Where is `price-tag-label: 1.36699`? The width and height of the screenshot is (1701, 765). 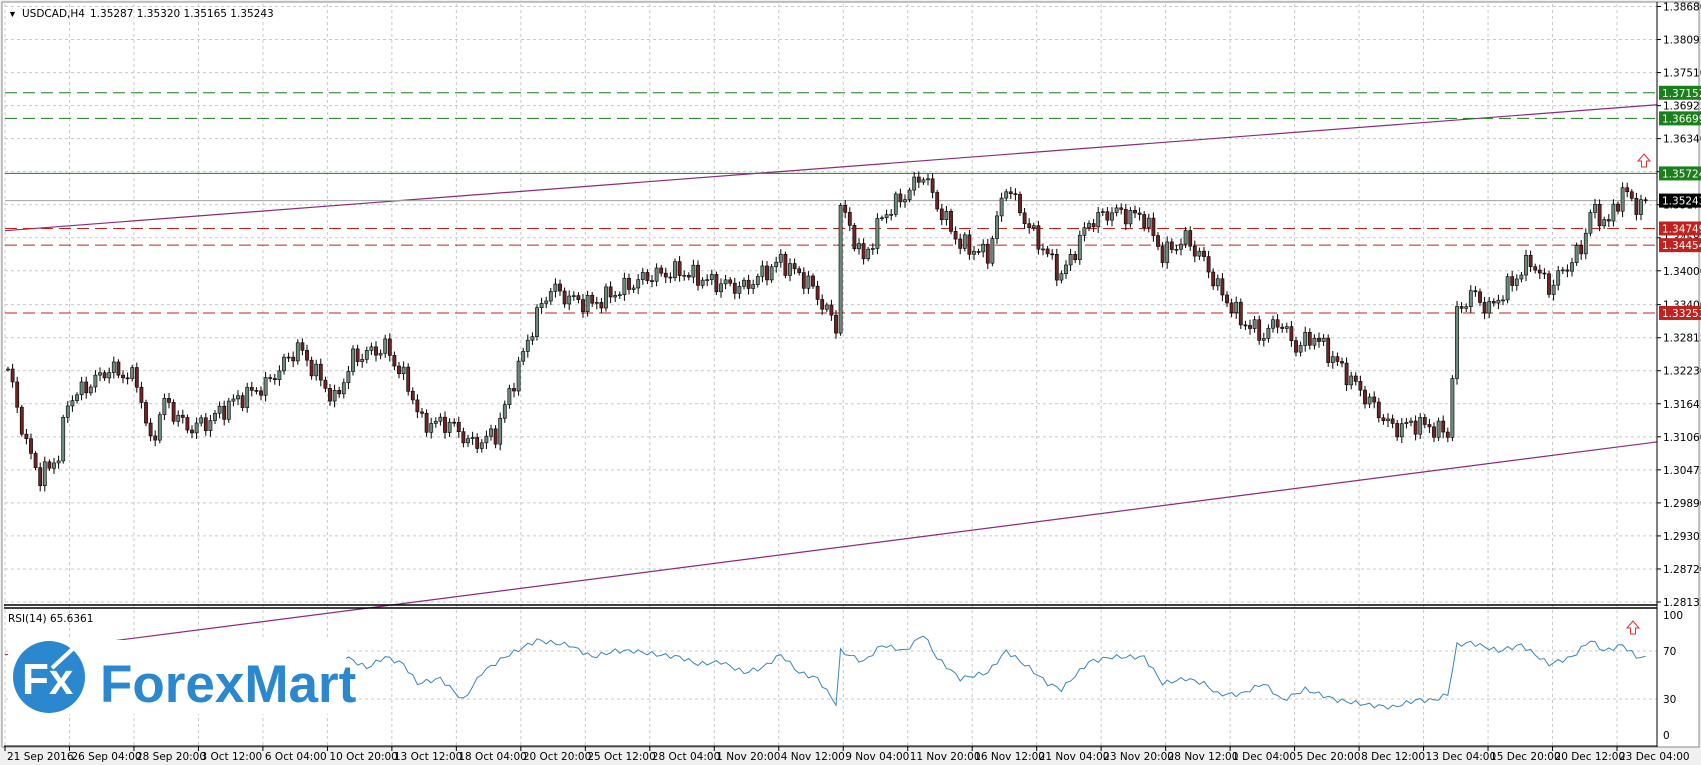
price-tag-label: 1.36699 is located at coordinates (1681, 119).